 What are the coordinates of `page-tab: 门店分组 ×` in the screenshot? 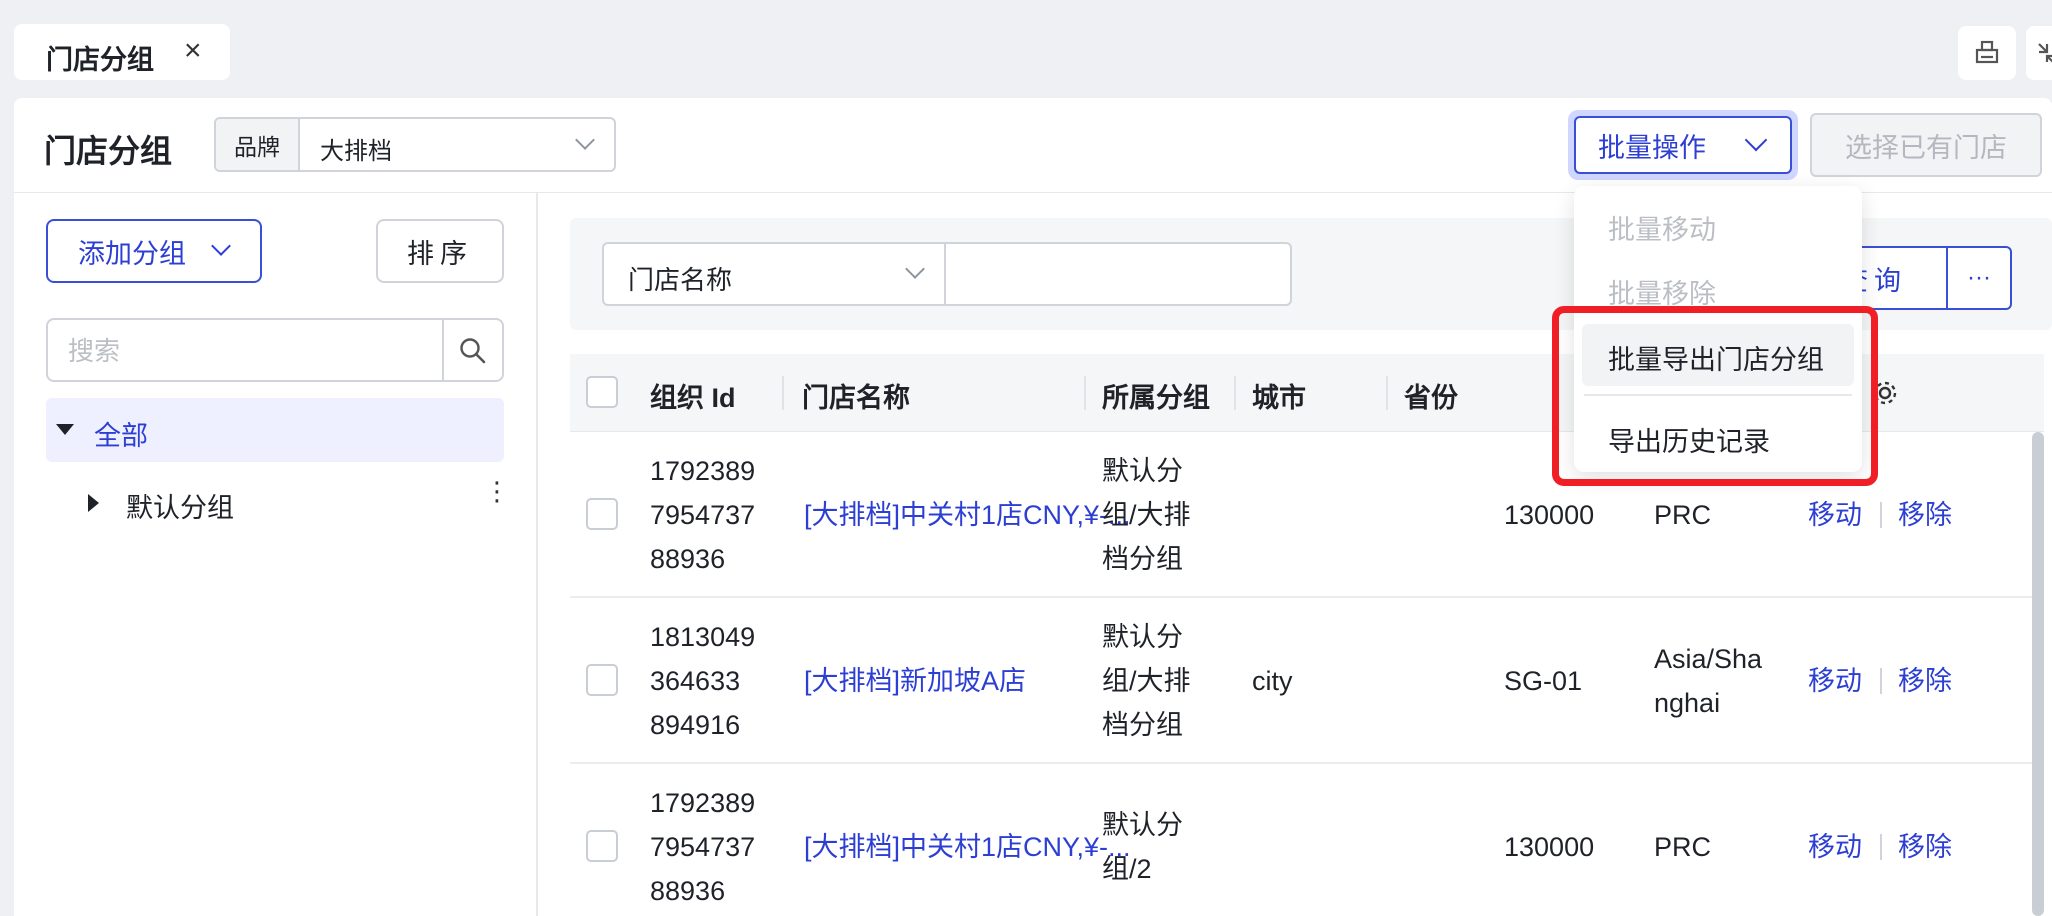 It's located at (122, 52).